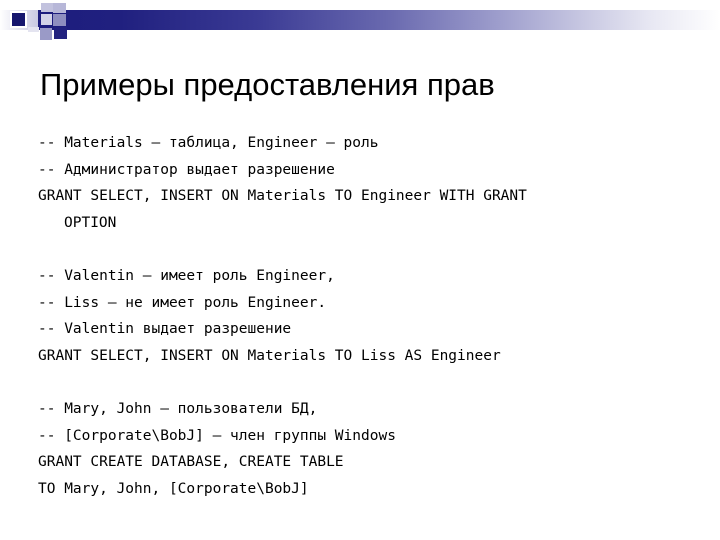  Describe the element at coordinates (379, 20) in the screenshot. I see `header-gradient-bar` at that location.